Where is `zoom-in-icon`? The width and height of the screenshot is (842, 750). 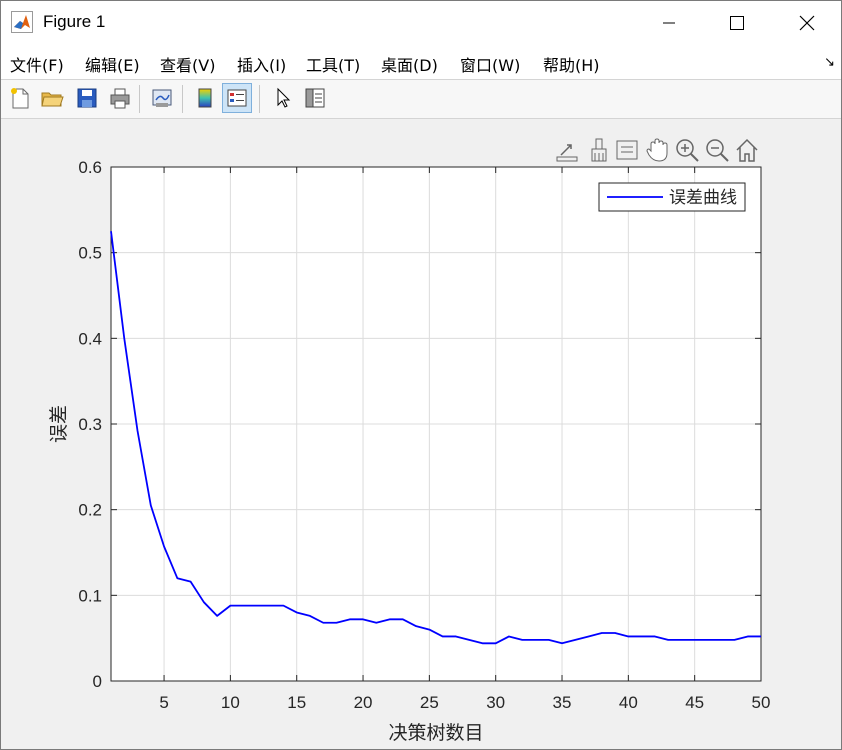 zoom-in-icon is located at coordinates (687, 150).